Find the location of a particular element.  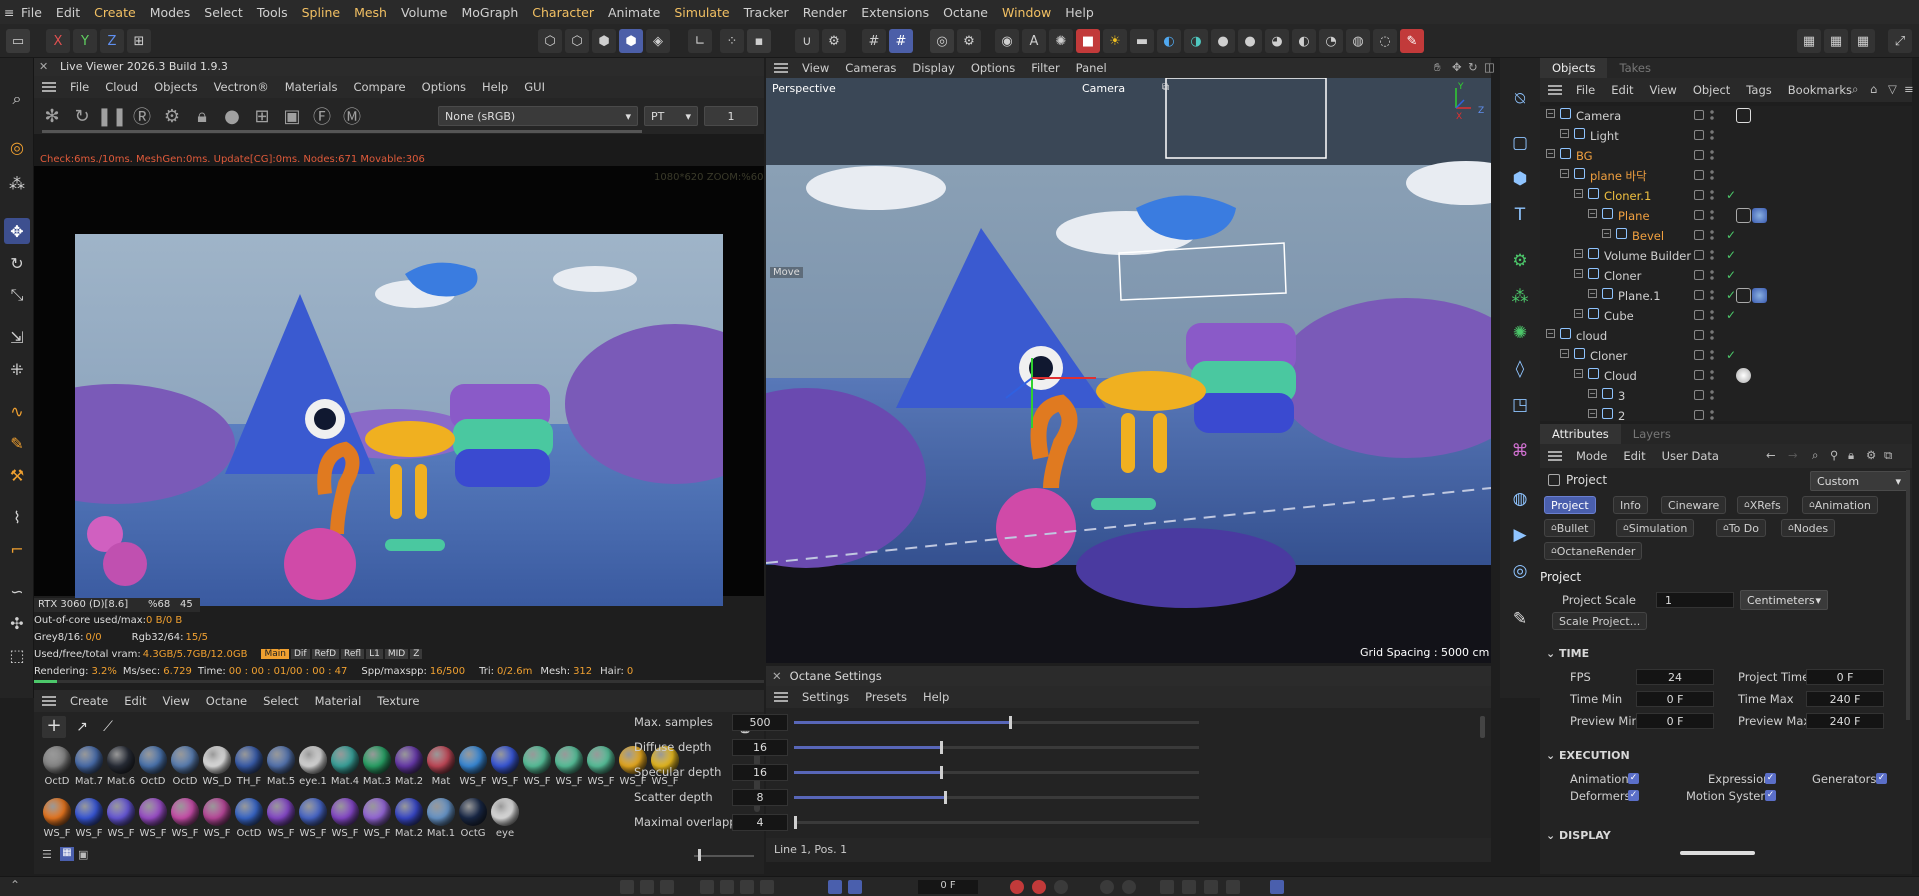

menu-help: Help is located at coordinates (1079, 12).